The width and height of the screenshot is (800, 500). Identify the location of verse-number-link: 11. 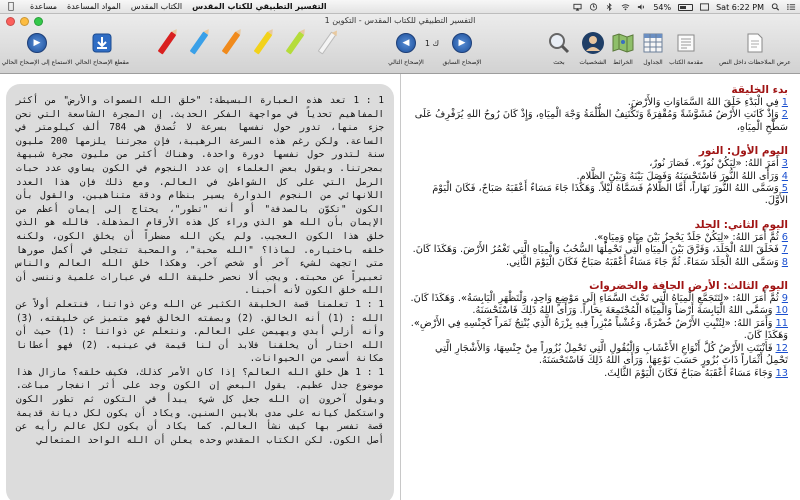
(782, 323).